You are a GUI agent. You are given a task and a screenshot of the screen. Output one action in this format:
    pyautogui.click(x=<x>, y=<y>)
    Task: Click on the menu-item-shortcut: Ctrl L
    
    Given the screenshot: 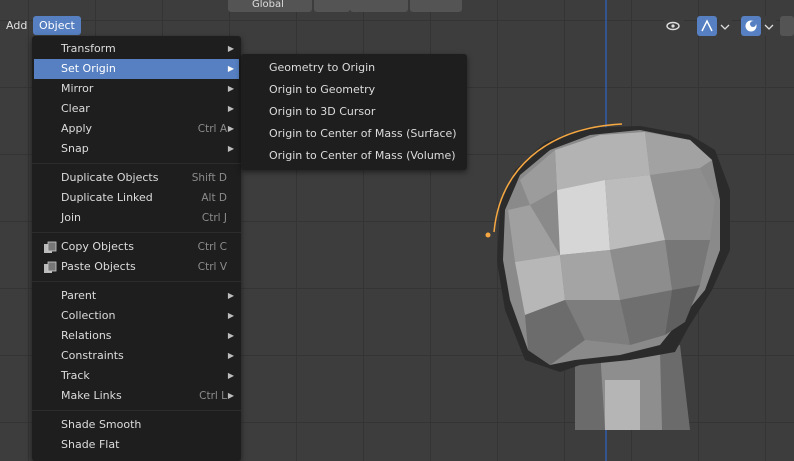 What is the action you would take?
    pyautogui.click(x=213, y=396)
    